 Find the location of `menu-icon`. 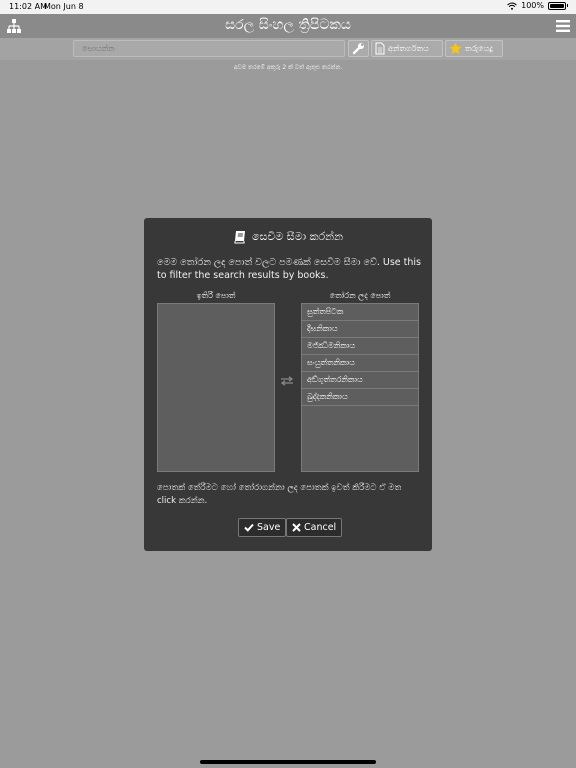

menu-icon is located at coordinates (563, 26).